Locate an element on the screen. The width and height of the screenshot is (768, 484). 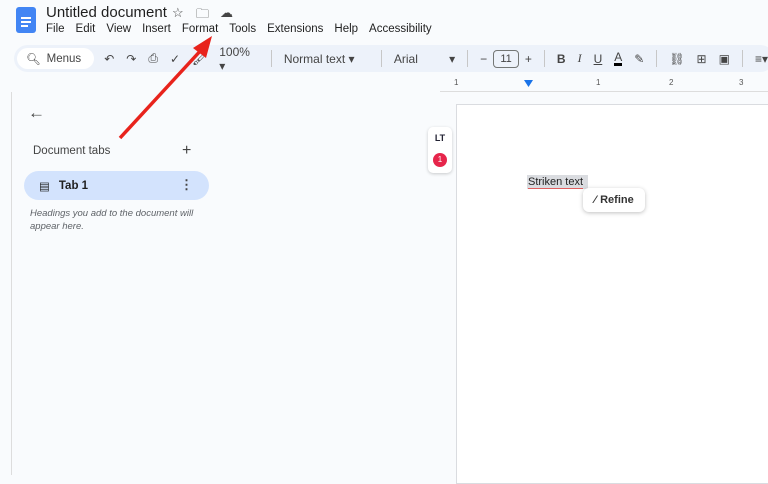
annotation-arrow is located at coordinates (165, 88).